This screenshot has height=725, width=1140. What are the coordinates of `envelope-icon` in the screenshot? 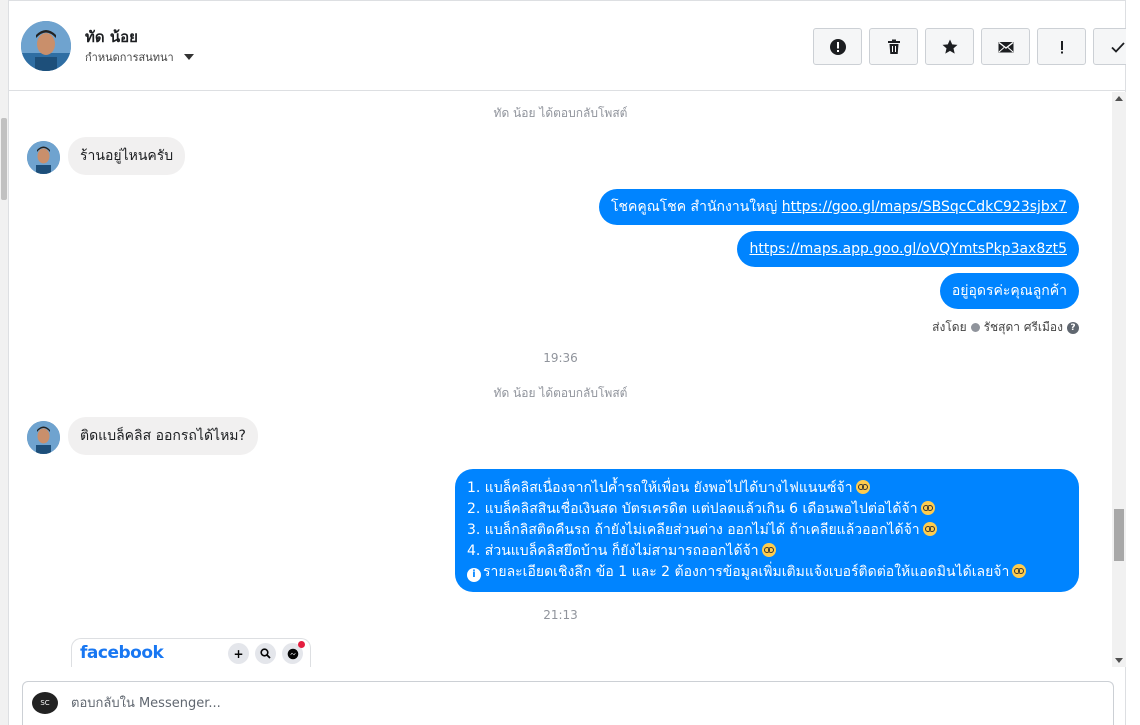 It's located at (1005, 46).